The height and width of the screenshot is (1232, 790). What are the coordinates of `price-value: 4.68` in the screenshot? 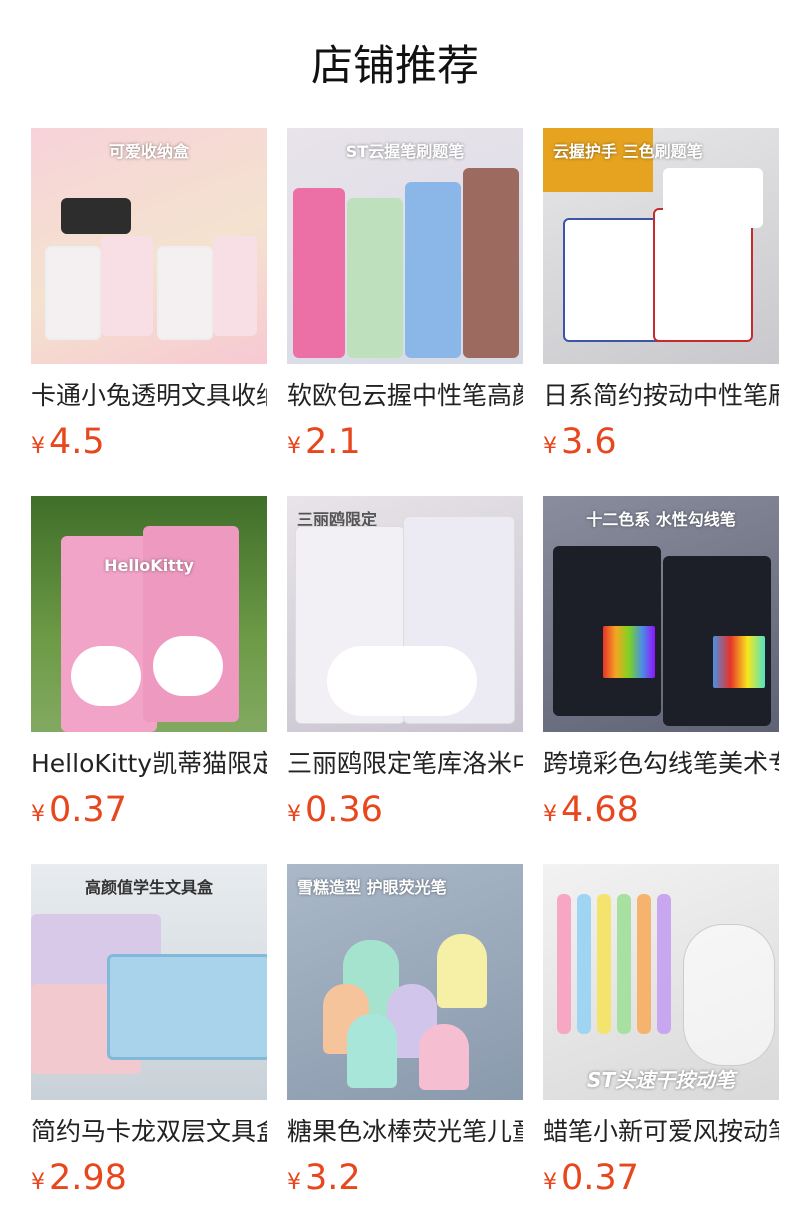 It's located at (600, 810).